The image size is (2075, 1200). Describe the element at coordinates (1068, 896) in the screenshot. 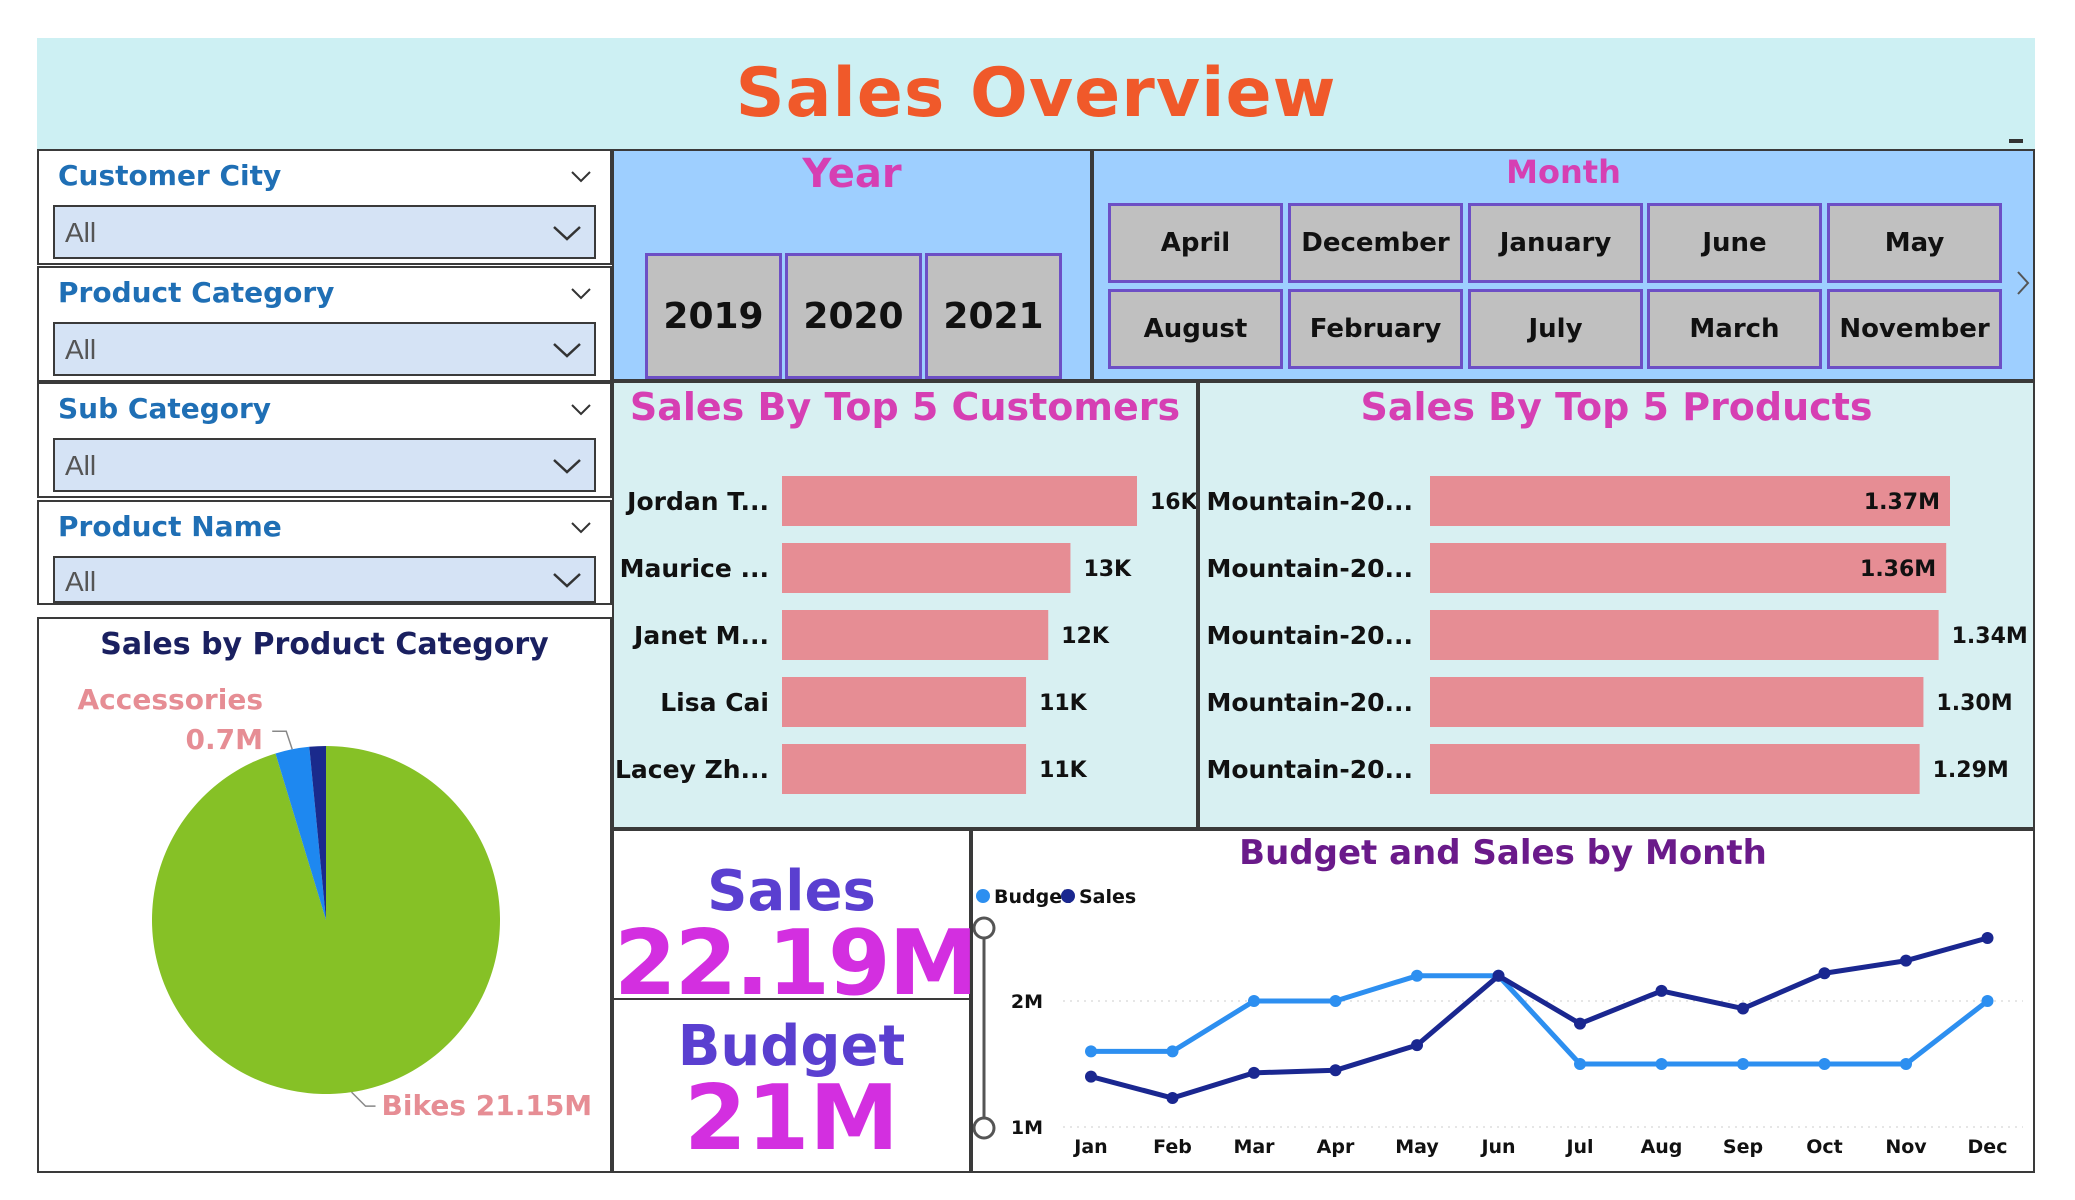

I see `legend-marker` at that location.